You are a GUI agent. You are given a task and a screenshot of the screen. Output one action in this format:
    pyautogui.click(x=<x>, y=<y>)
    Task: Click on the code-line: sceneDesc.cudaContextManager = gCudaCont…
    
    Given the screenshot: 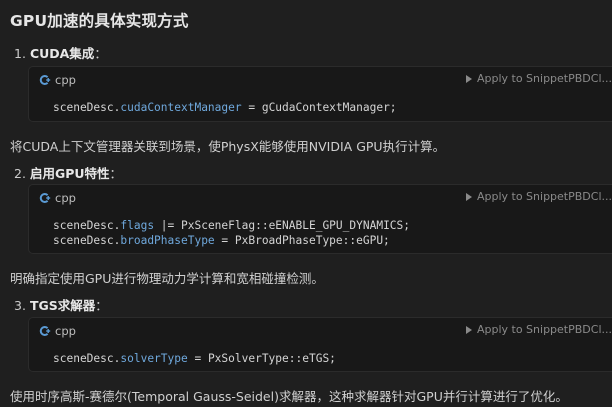 What is the action you would take?
    pyautogui.click(x=332, y=107)
    